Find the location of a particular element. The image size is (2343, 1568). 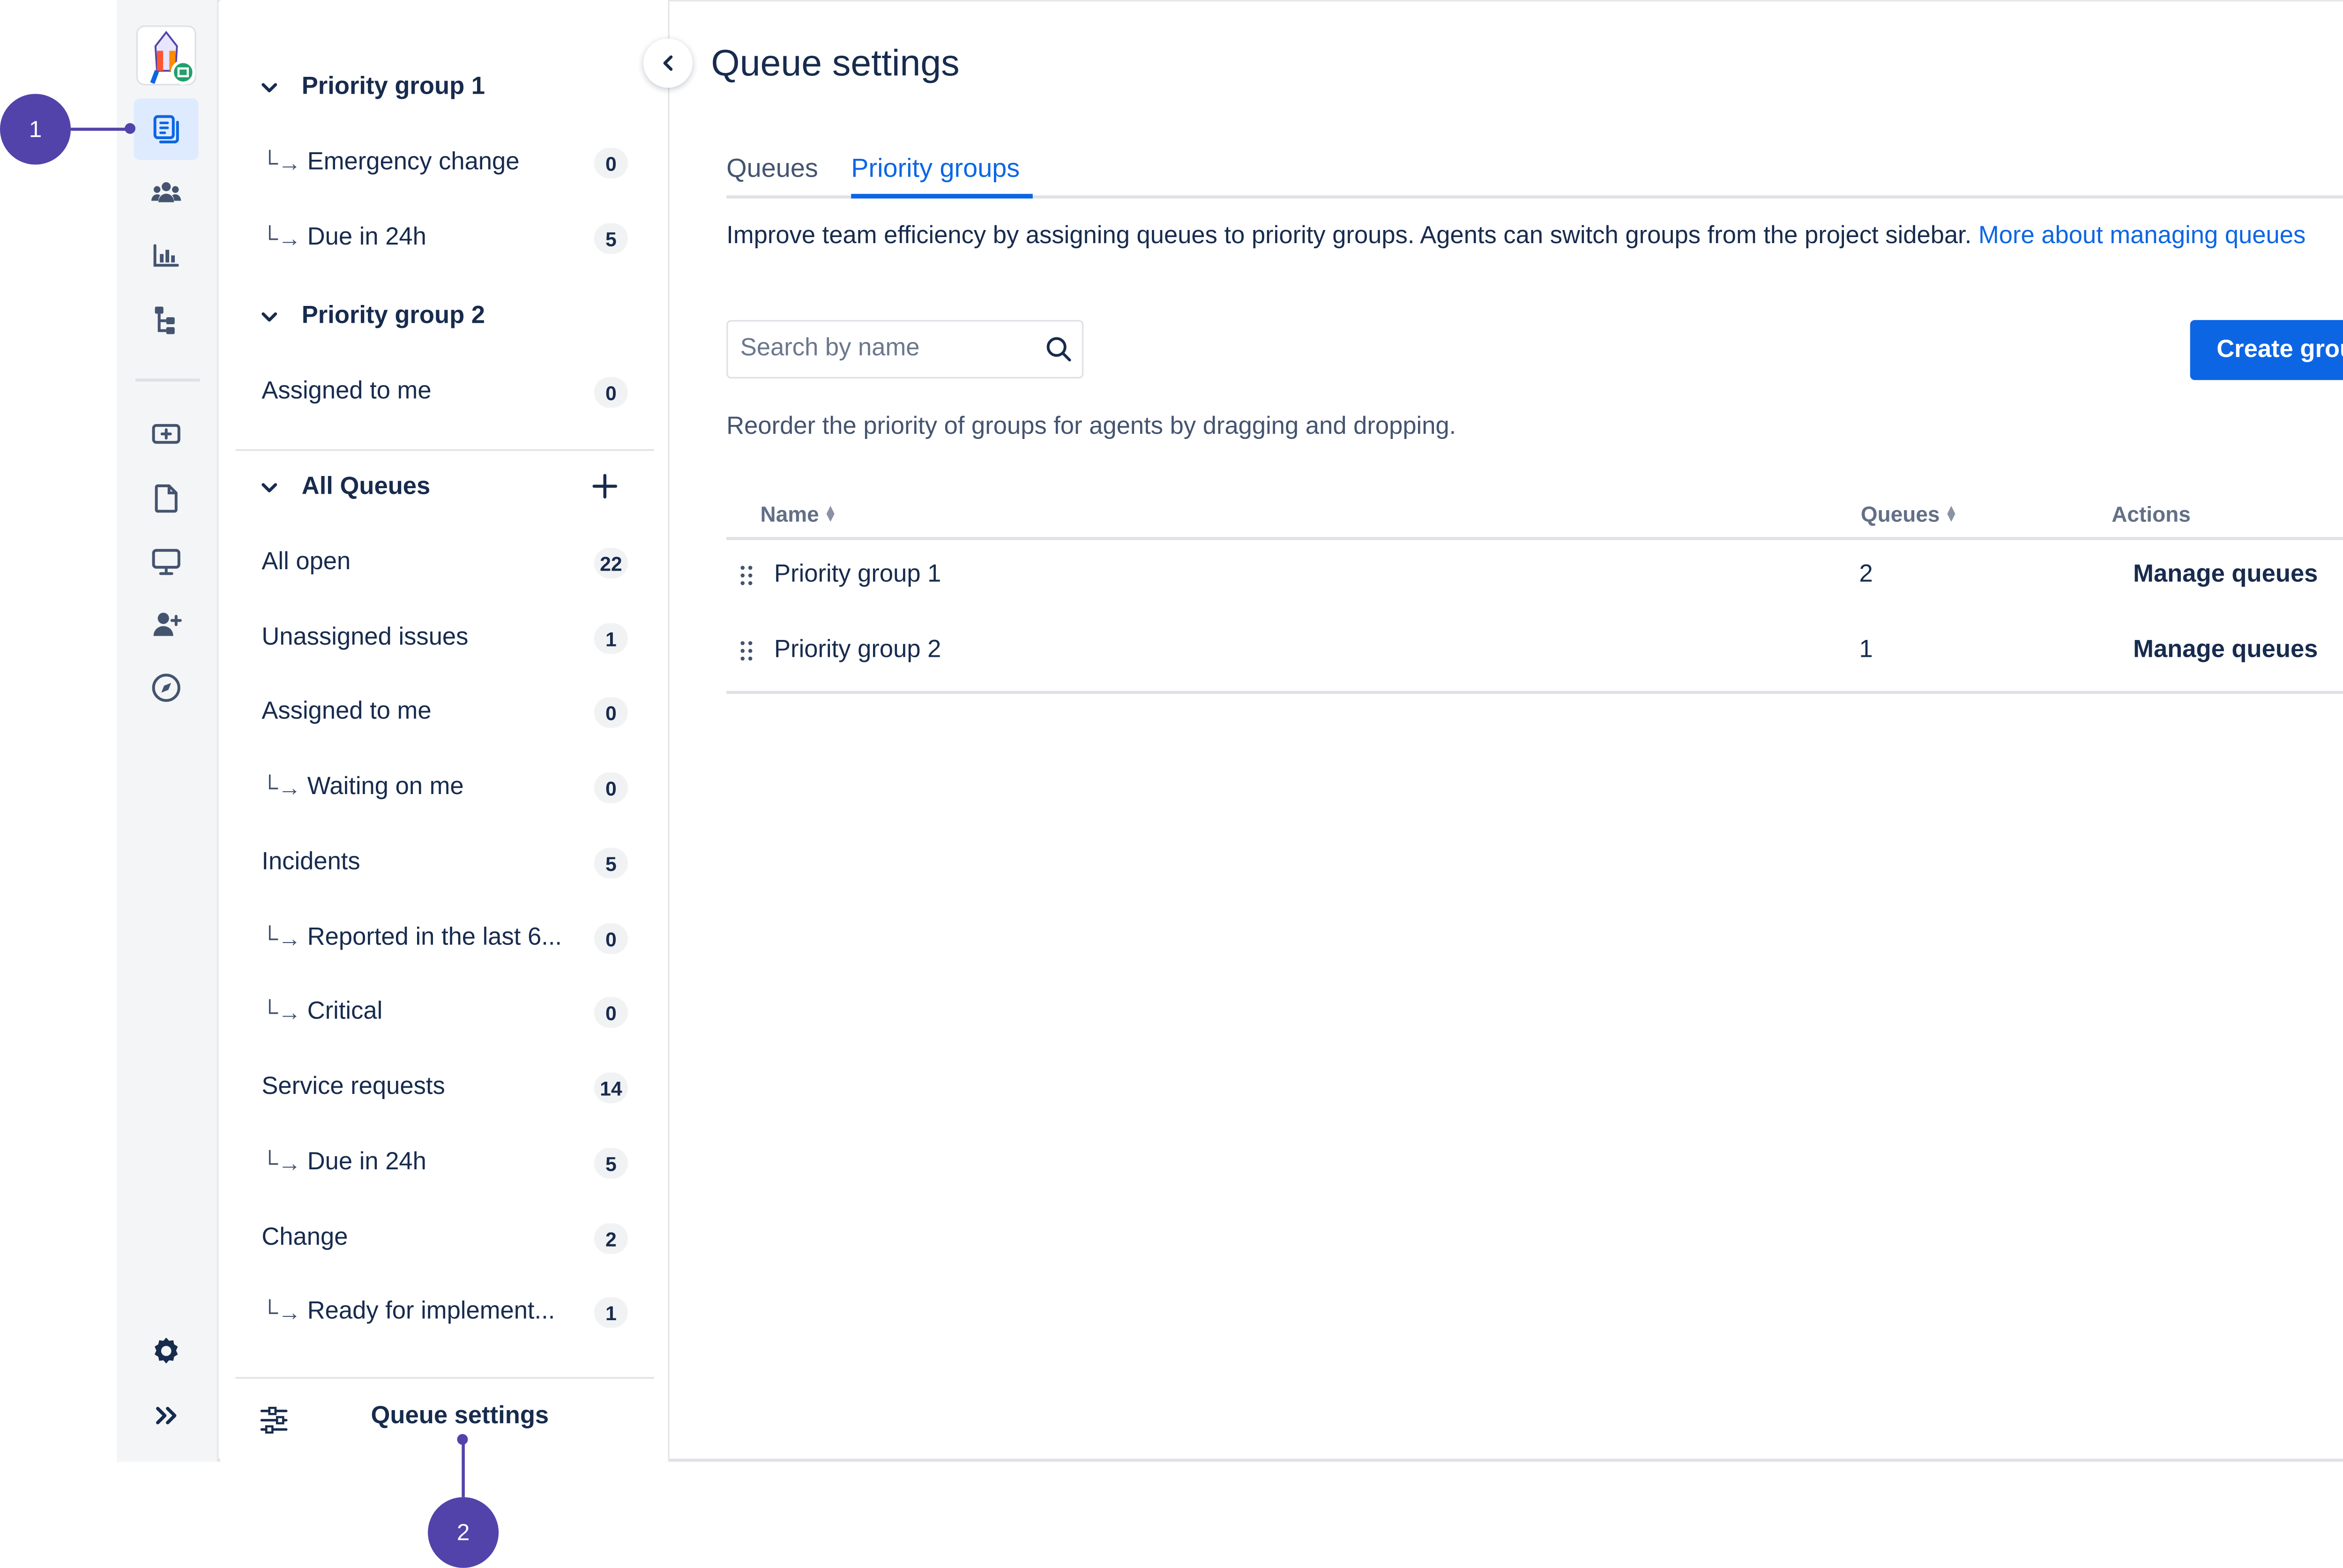

project-rail is located at coordinates (168, 731).